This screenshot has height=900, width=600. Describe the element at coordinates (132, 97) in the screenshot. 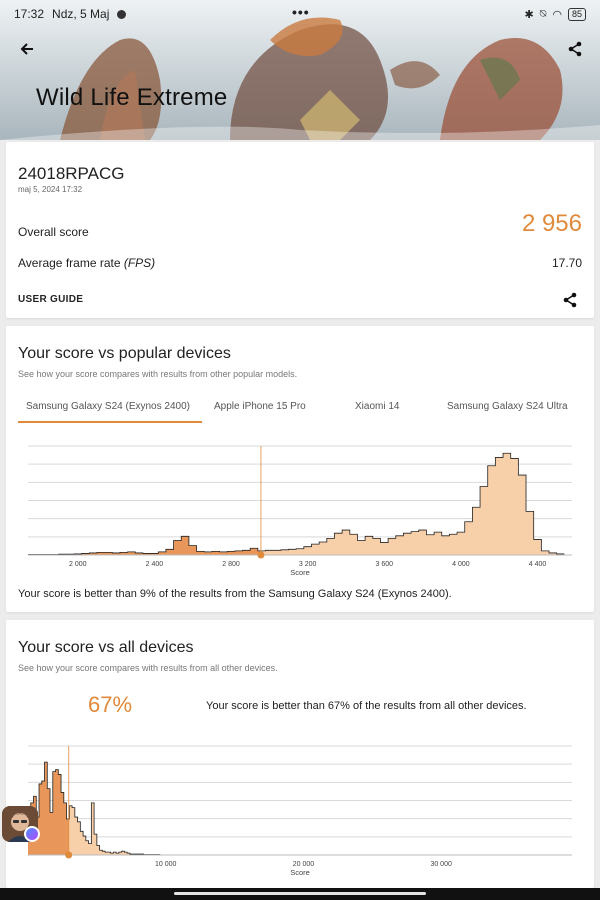

I see `page-title: Wild Life Extreme` at that location.